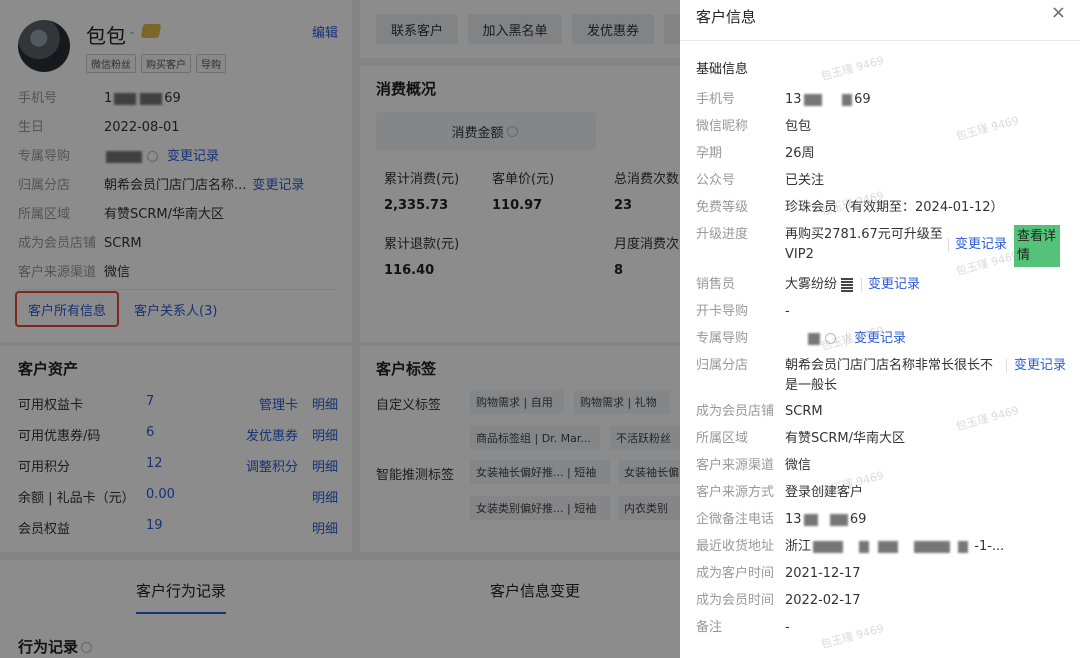 This screenshot has height=658, width=1080. What do you see at coordinates (823, 600) in the screenshot?
I see `field-value: 2022-02-17` at bounding box center [823, 600].